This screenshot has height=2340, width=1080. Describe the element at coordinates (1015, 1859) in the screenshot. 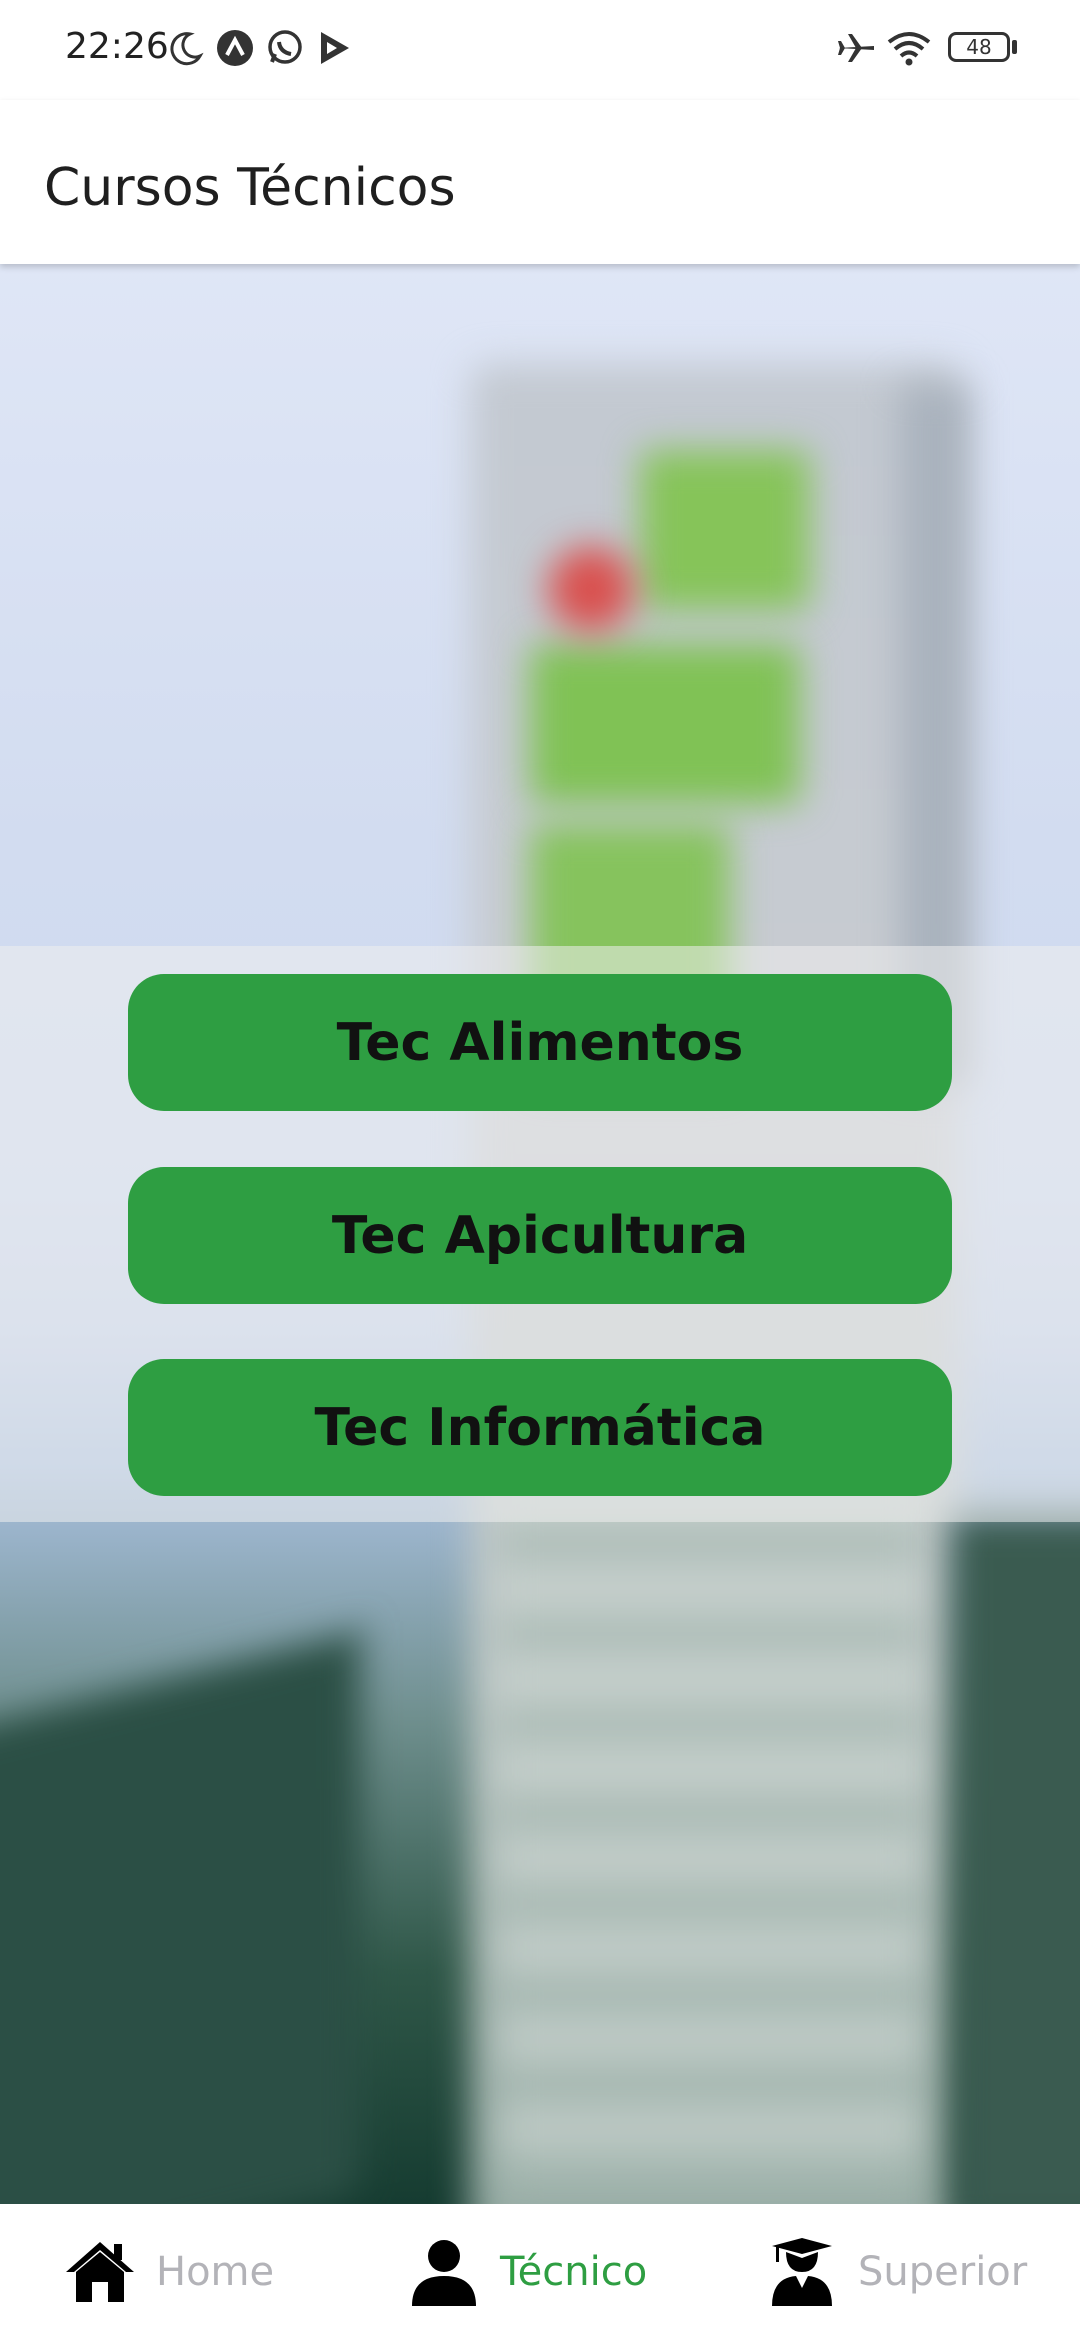

I see `building-right-shape` at that location.